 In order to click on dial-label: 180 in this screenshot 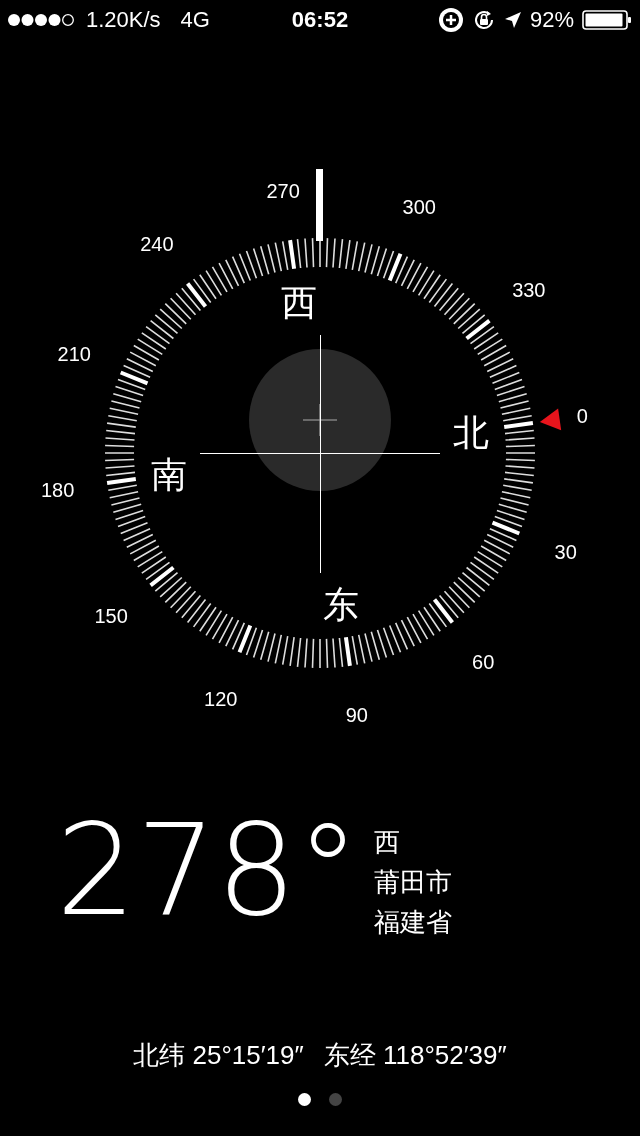, I will do `click(57, 489)`.